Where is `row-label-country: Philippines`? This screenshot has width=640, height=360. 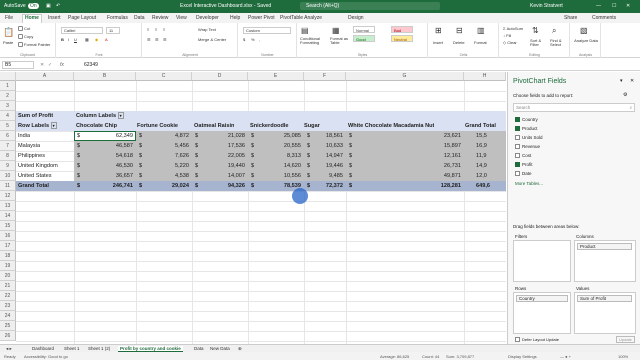
row-label-country: Philippines is located at coordinates (31, 156).